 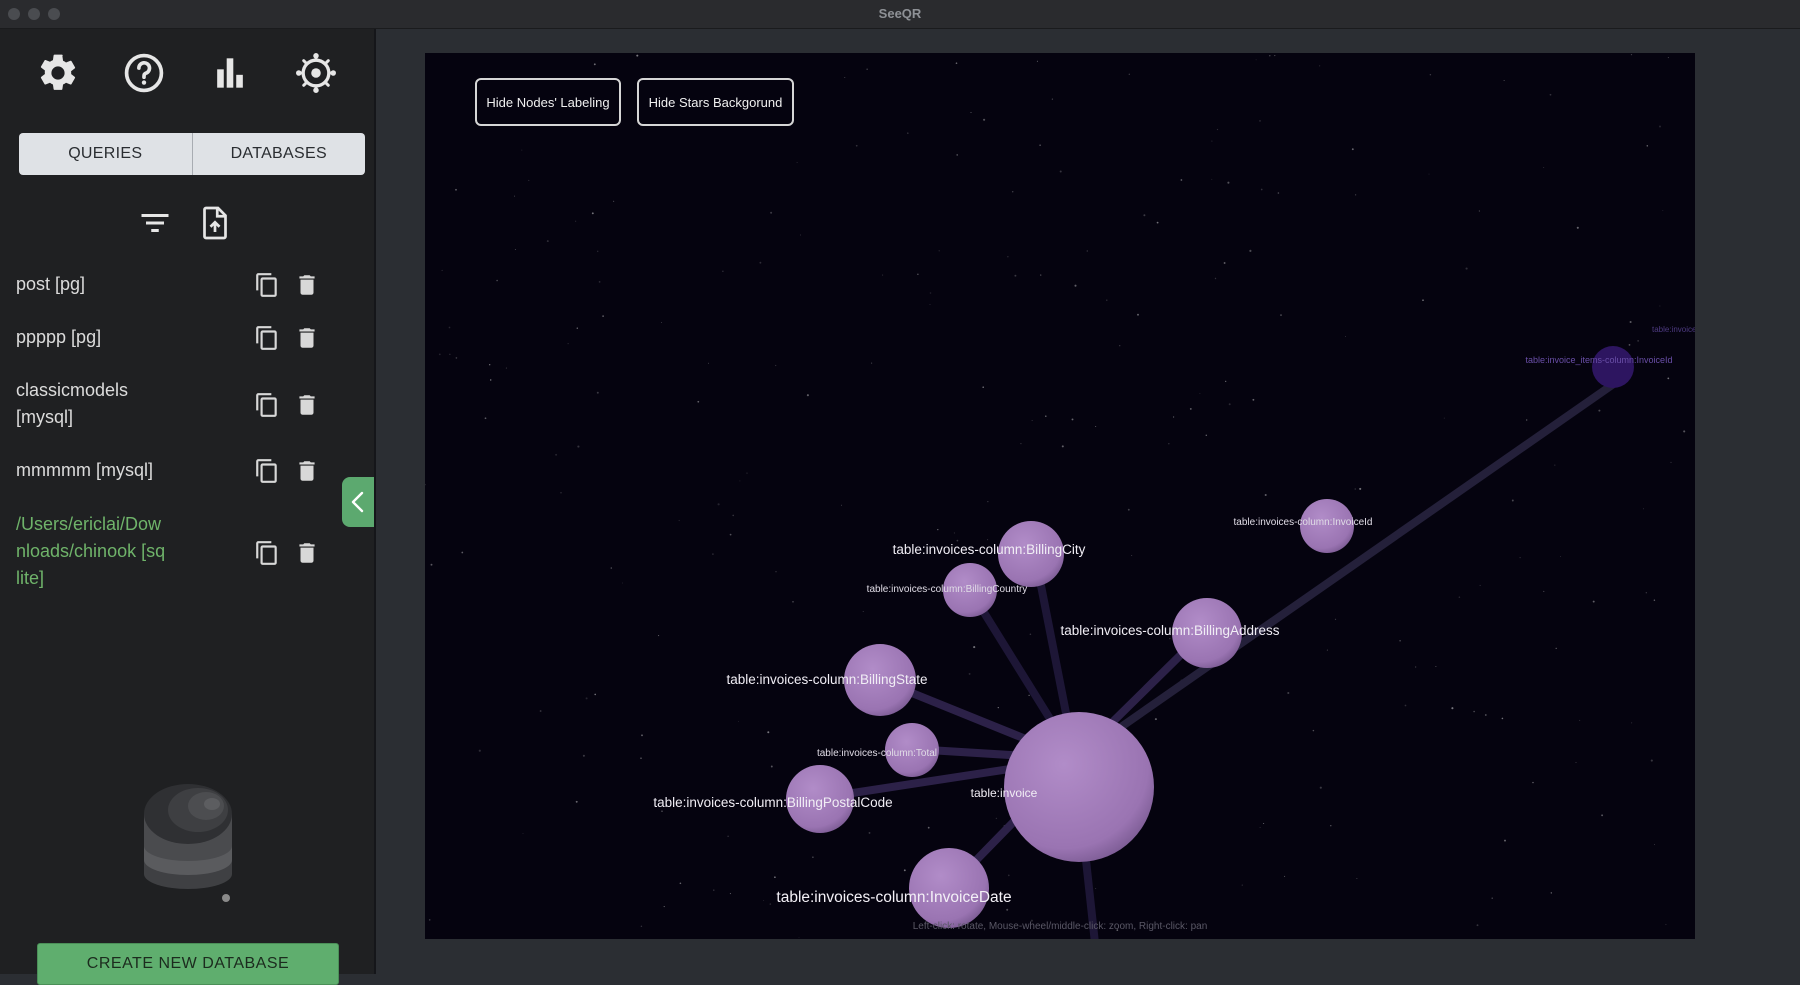 I want to click on create-database-button: CREATE NEW DATABASE, so click(x=188, y=964).